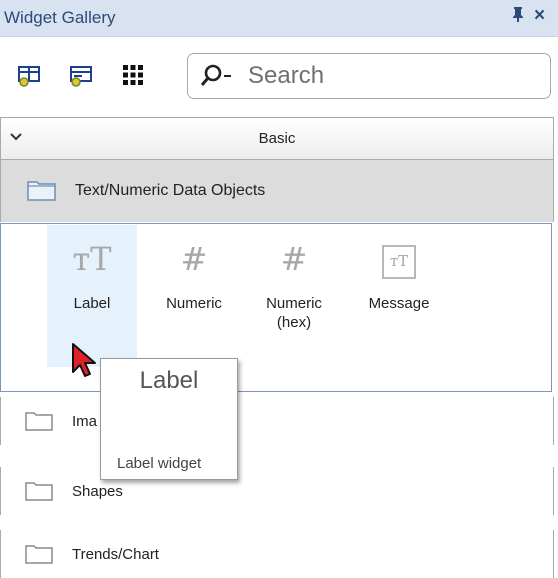 The width and height of the screenshot is (558, 578). Describe the element at coordinates (169, 419) in the screenshot. I see `tooltip: Label Label widget` at that location.